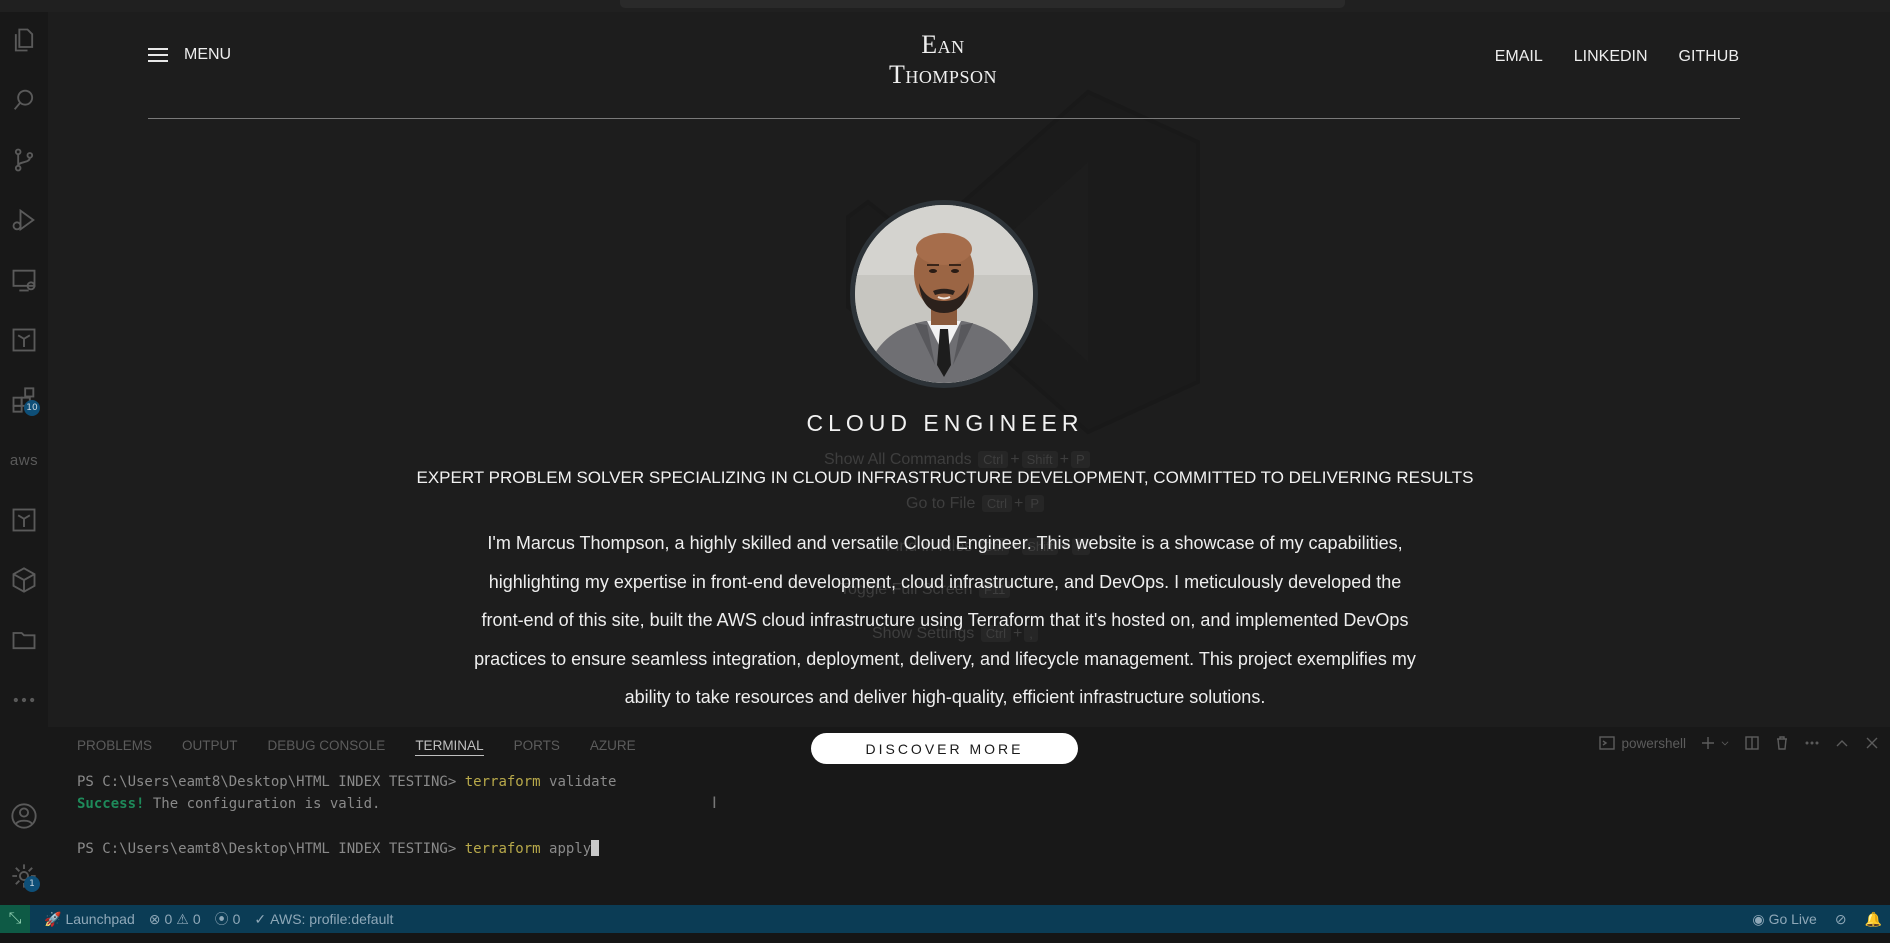 The image size is (1890, 943). Describe the element at coordinates (111, 804) in the screenshot. I see `terminal-success-word: Success!` at that location.